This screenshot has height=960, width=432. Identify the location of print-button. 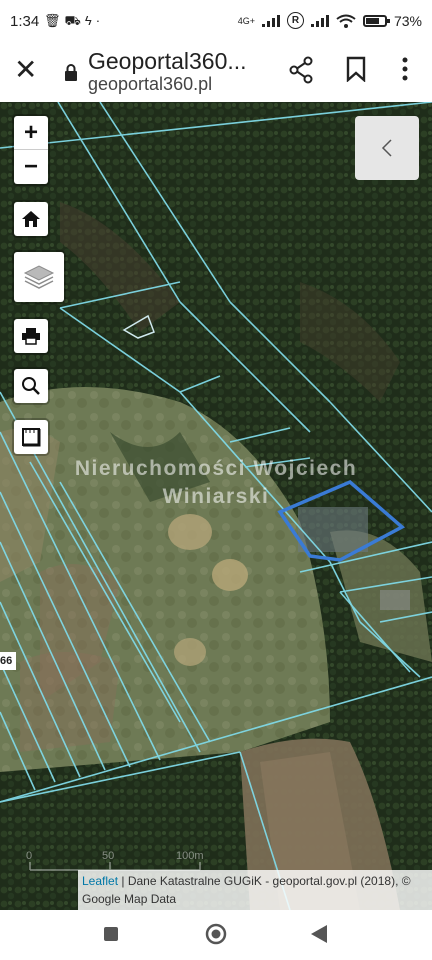
(31, 336).